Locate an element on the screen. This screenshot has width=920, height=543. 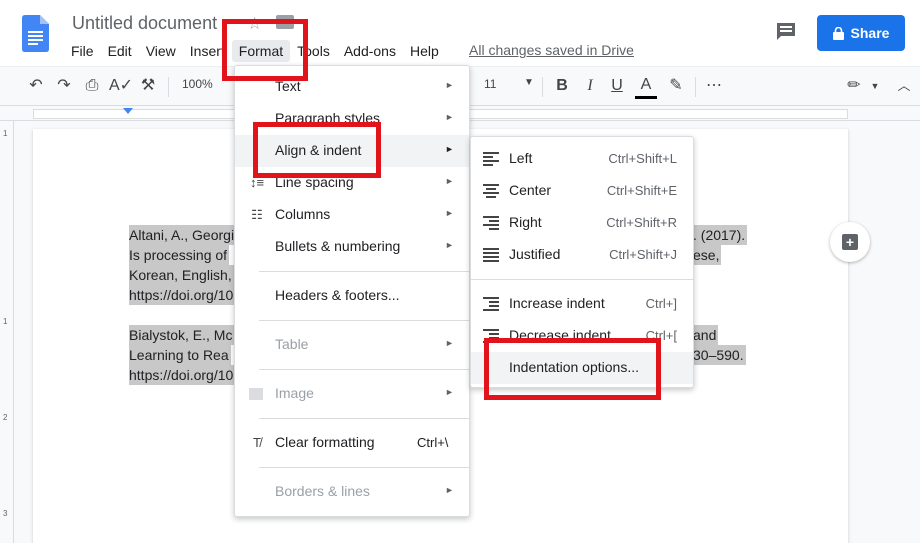
redo-icon: ↷ is located at coordinates (64, 86).